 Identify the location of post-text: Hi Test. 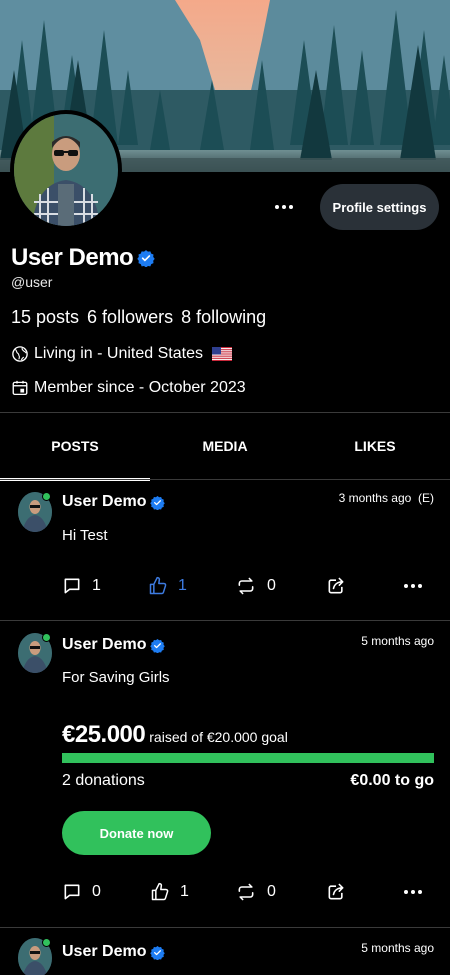
(85, 535).